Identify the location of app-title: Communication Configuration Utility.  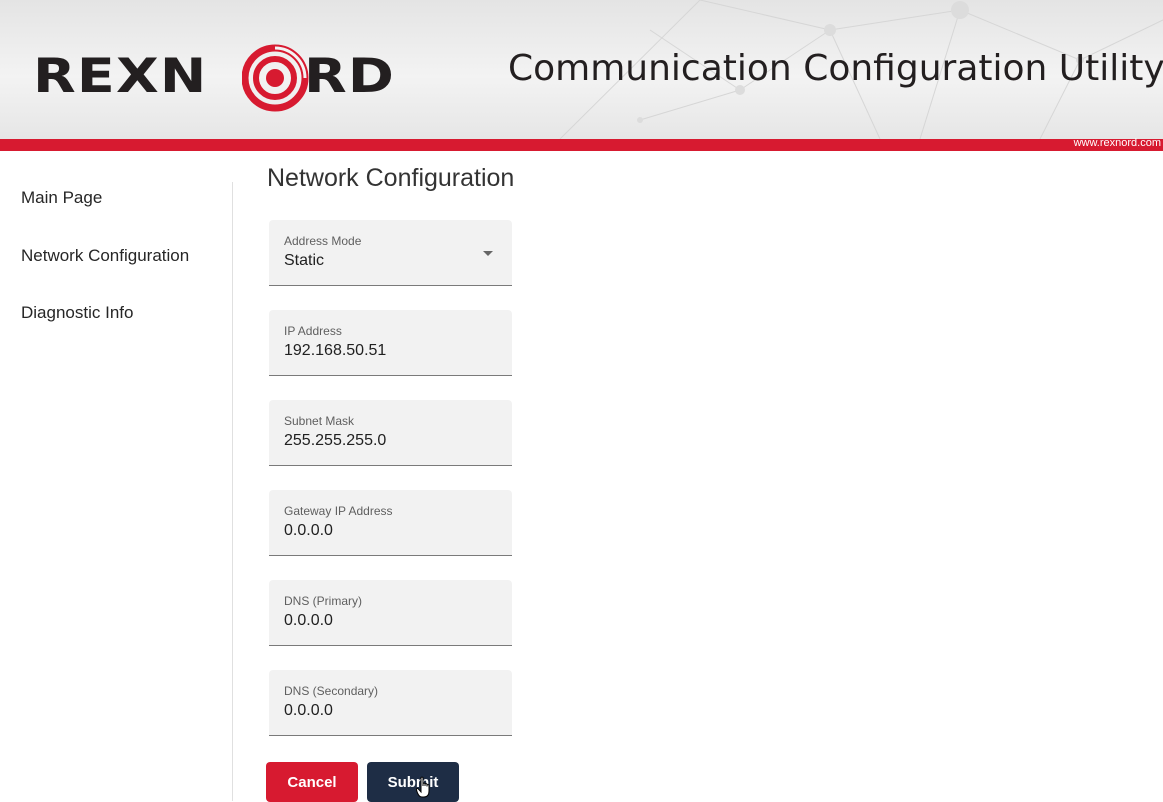
(835, 68).